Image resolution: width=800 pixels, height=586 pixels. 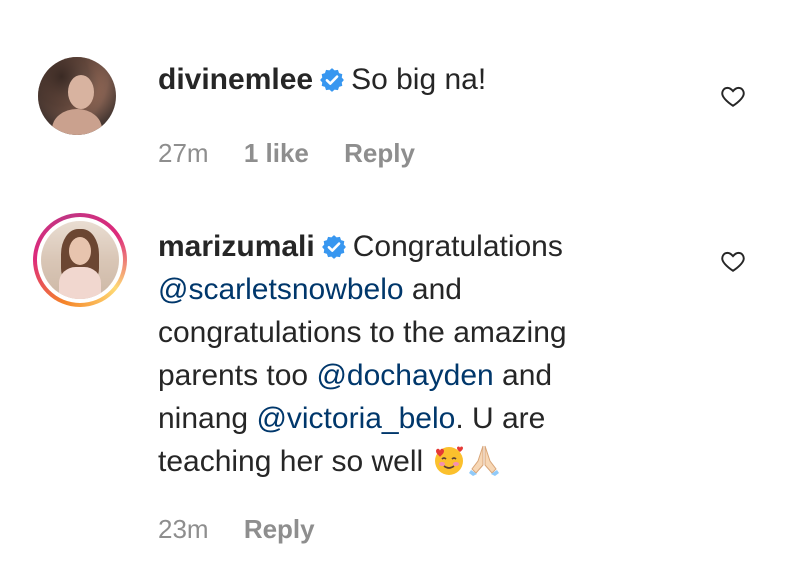 What do you see at coordinates (404, 375) in the screenshot?
I see `mention-link-dochayden: @dochayden` at bounding box center [404, 375].